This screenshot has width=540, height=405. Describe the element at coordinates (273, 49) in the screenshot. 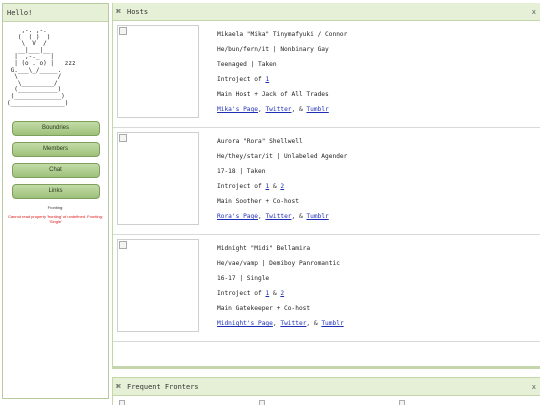

I see `host-pronouns: He/bun/fern/it | Nonbinary Gay` at that location.